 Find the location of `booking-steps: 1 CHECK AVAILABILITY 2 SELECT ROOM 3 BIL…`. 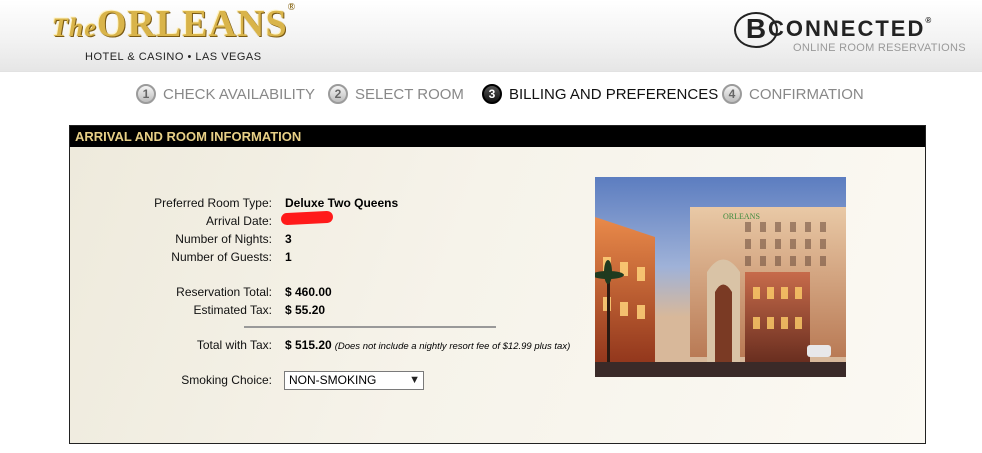

booking-steps: 1 CHECK AVAILABILITY 2 SELECT ROOM 3 BIL… is located at coordinates (491, 94).